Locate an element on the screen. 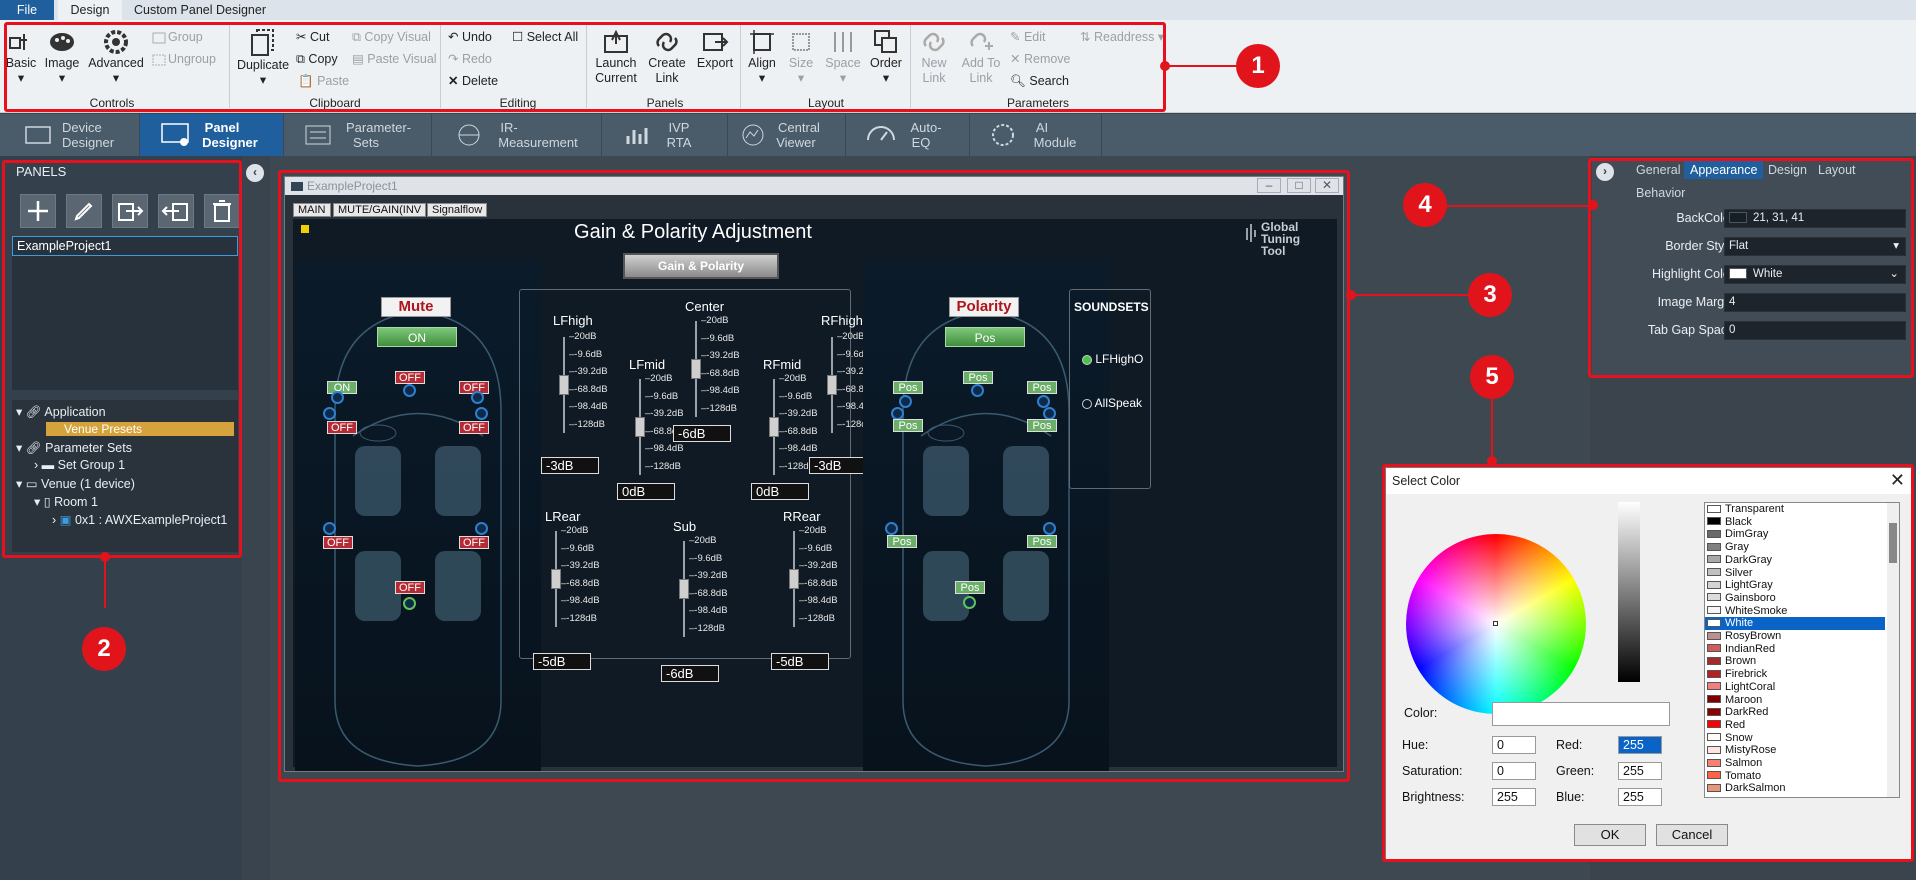  brightness-input: 255 is located at coordinates (1514, 797).